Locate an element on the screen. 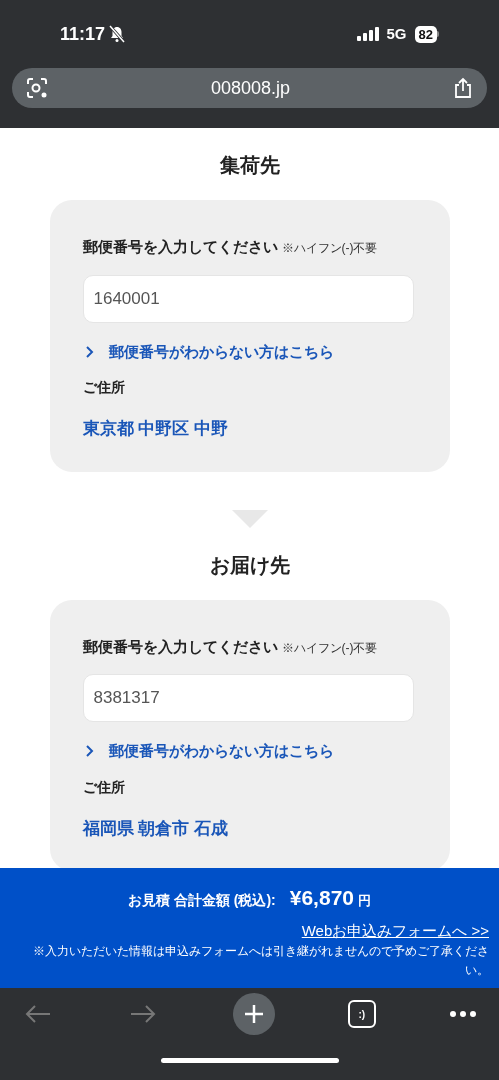 The width and height of the screenshot is (499, 1080). battery-indicator: 82 is located at coordinates (425, 34).